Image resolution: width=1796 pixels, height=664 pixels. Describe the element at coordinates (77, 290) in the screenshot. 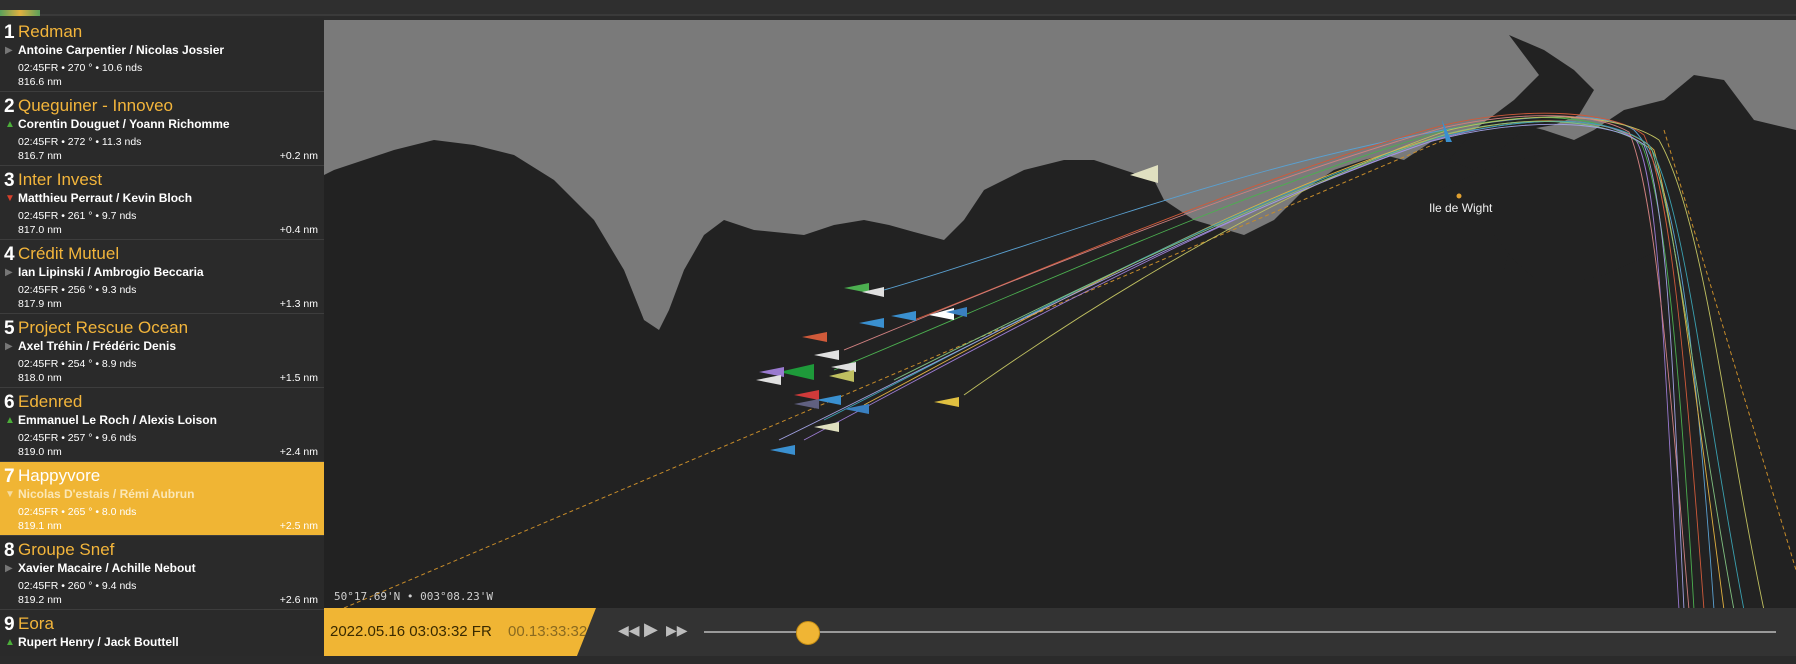

I see `boat-meta: 02:45FR • 256 ° • 9.3 nds` at that location.